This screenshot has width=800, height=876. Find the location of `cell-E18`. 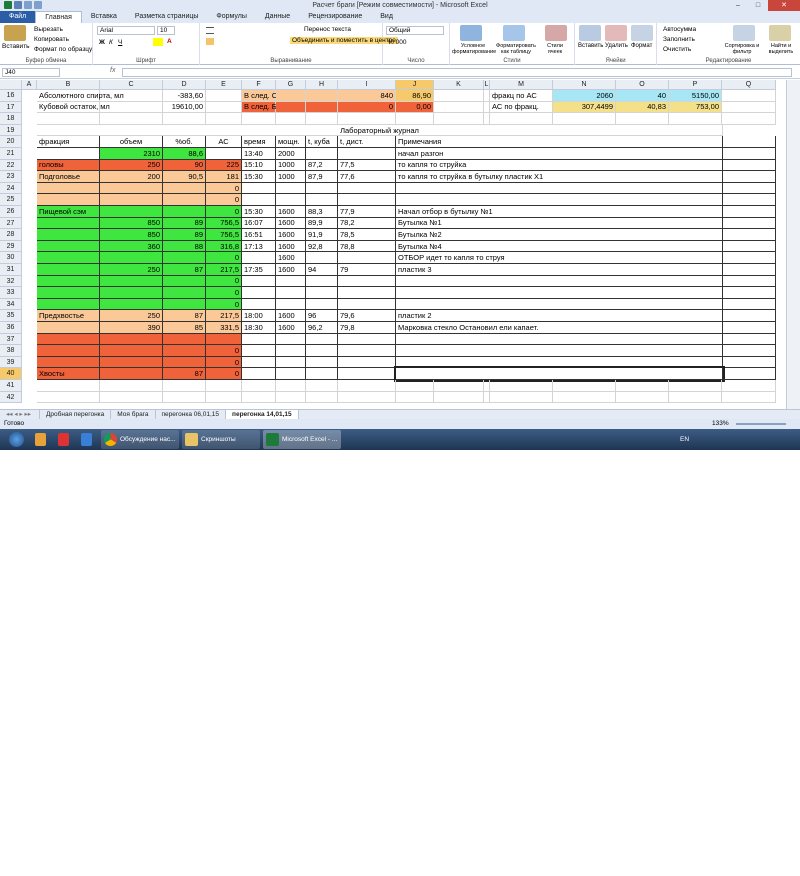

cell-E18 is located at coordinates (224, 119).